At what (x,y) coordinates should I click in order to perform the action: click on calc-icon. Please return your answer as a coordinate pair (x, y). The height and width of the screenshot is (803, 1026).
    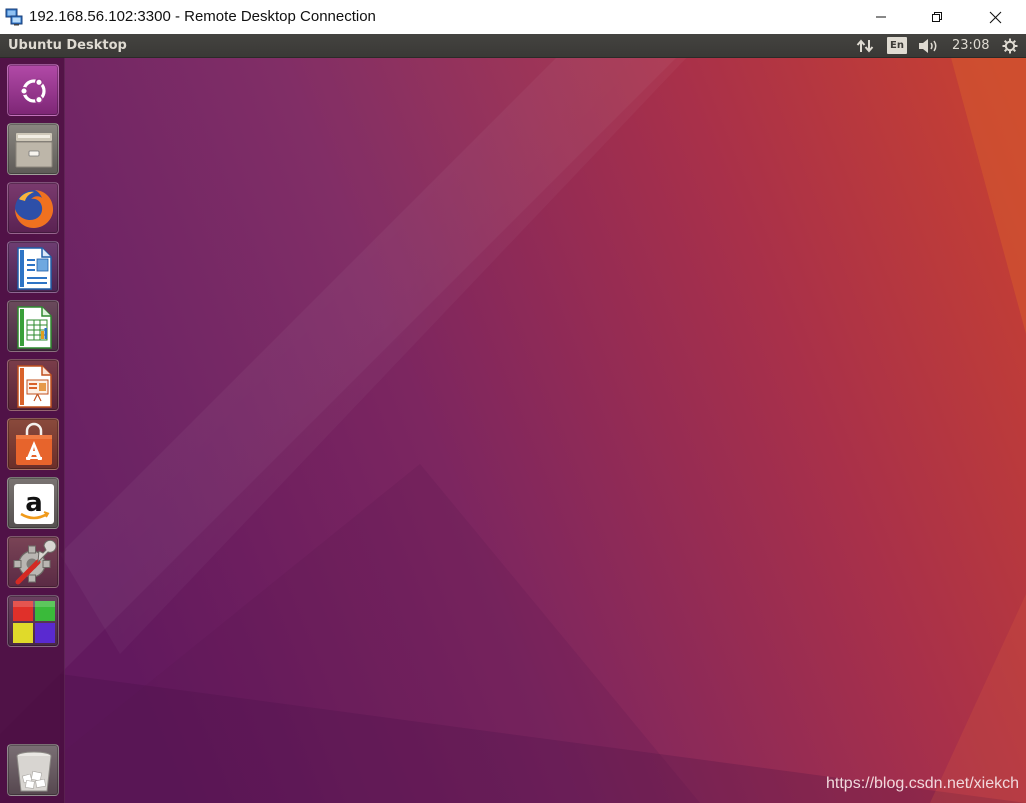
    Looking at the image, I should click on (34, 327).